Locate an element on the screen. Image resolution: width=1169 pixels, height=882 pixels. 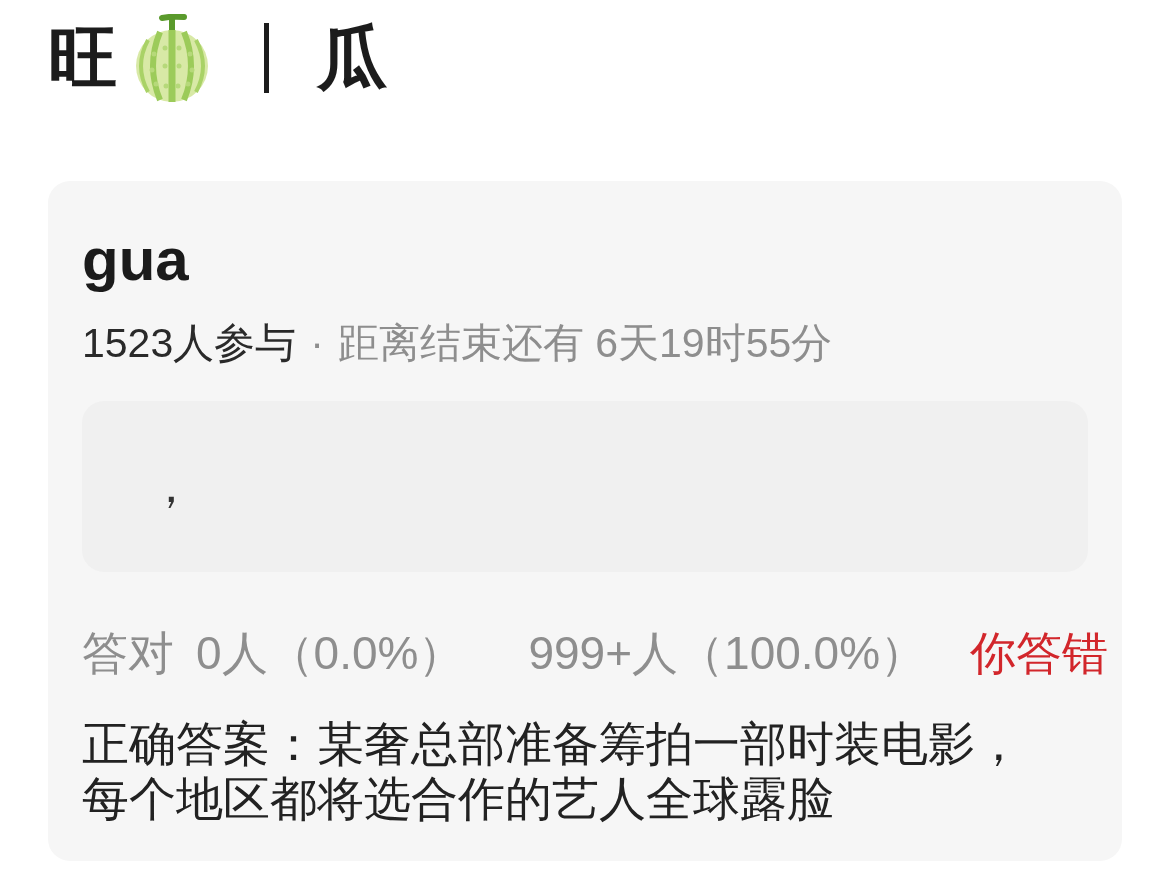
header-title: 瓜 is located at coordinates (352, 58).